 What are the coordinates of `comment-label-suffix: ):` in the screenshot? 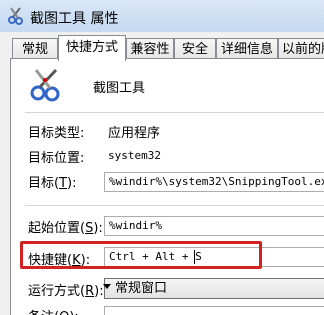 It's located at (73, 312).